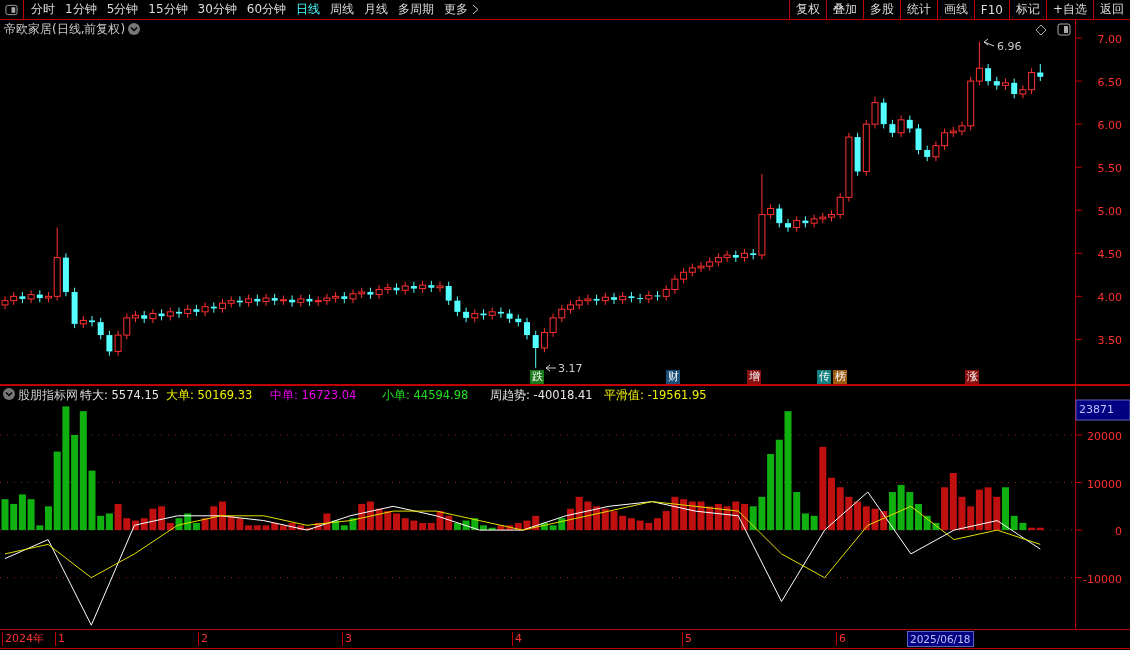 The image size is (1130, 650). I want to click on price-axis-label: 4.50, so click(1109, 255).